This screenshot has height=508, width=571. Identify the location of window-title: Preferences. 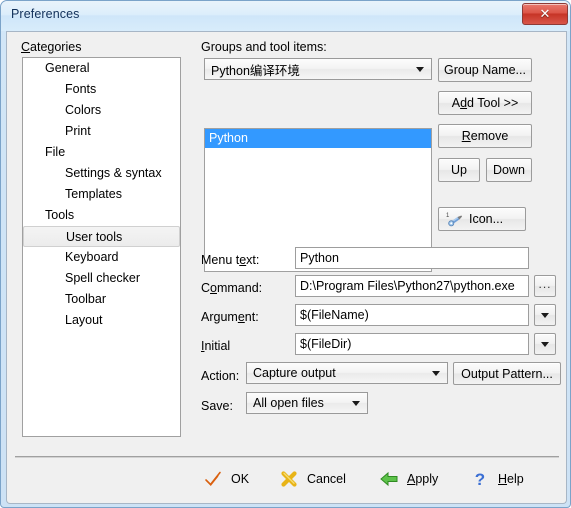
(45, 14).